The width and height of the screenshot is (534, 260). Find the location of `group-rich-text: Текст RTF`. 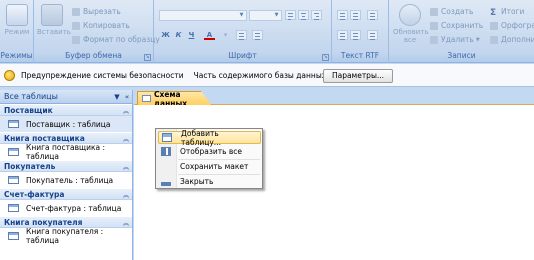

group-rich-text: Текст RTF is located at coordinates (360, 31).